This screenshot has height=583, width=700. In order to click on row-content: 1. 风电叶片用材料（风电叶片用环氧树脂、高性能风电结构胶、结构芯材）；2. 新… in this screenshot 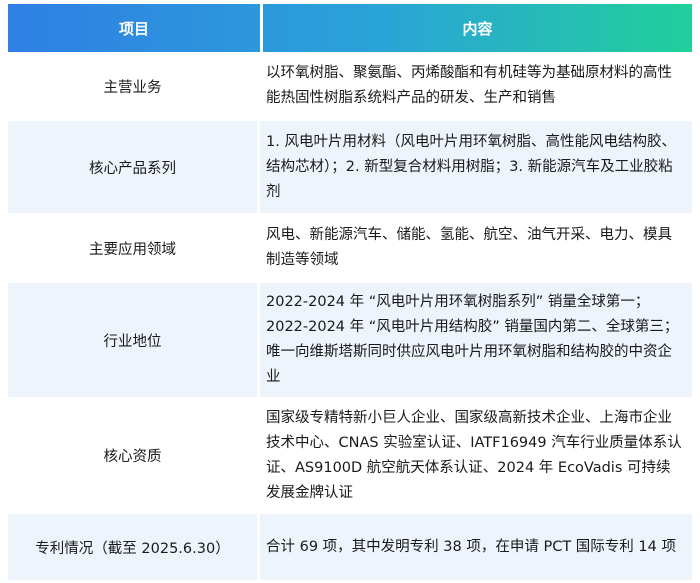, I will do `click(471, 166)`.